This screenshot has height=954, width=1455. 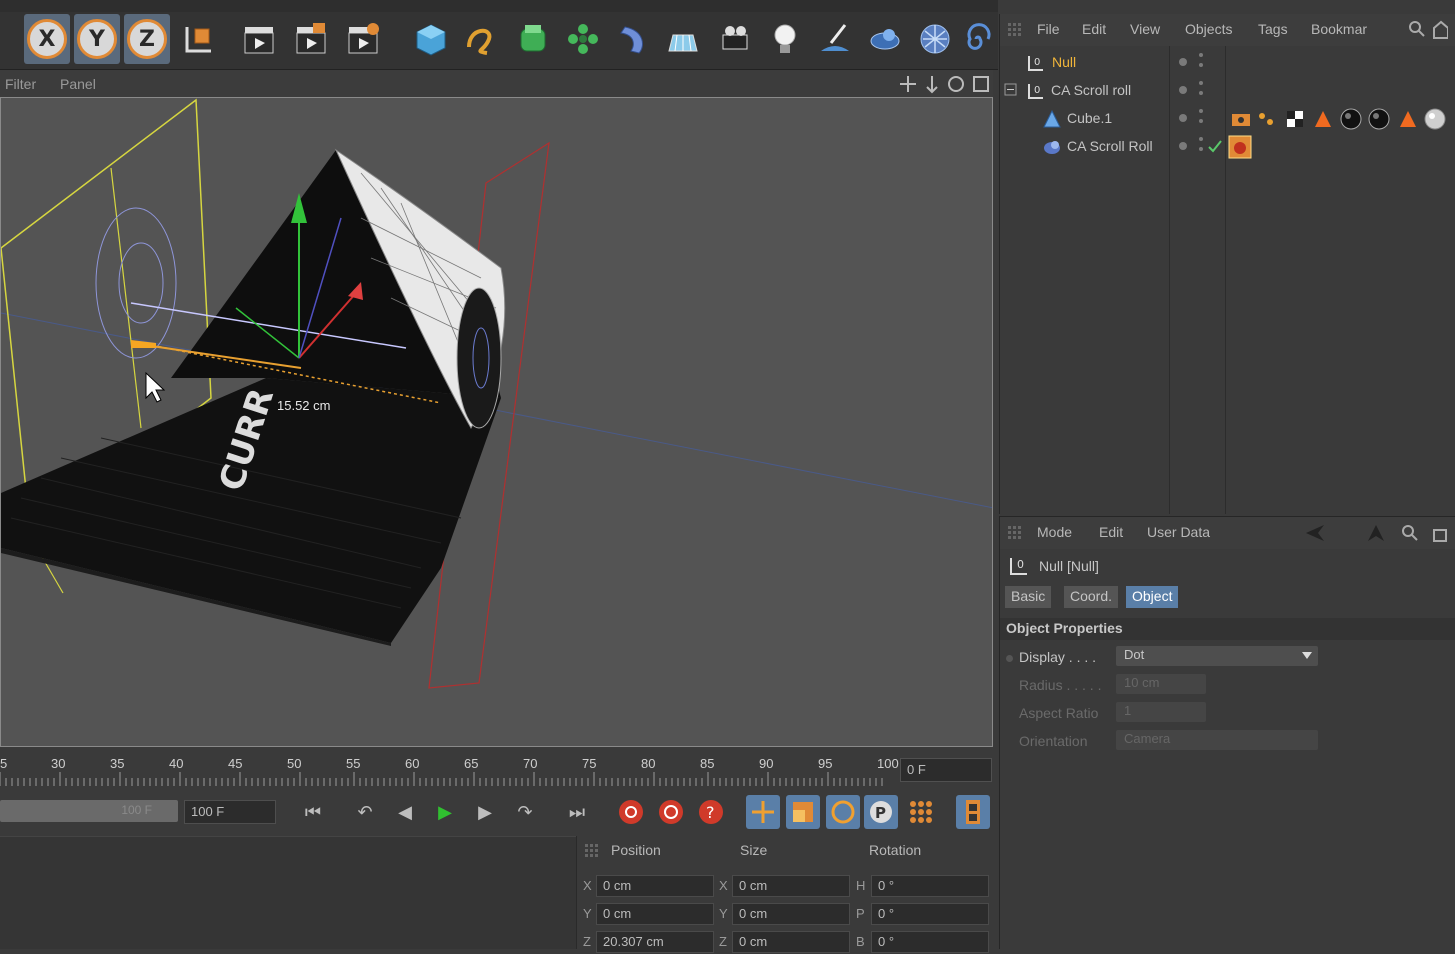 I want to click on key-pla-button, so click(x=921, y=812).